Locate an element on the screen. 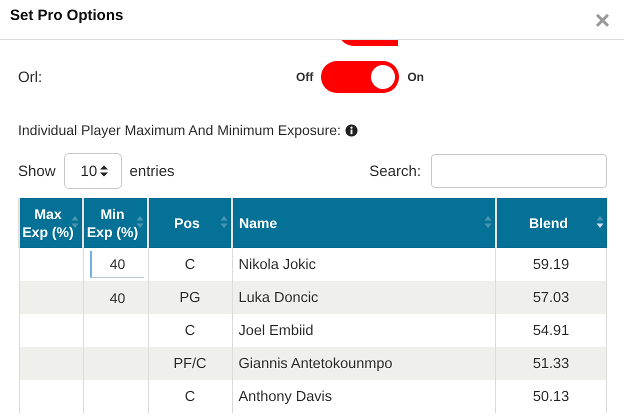 This screenshot has height=420, width=624. section-label: Individual Player Maximum And Minimum Exposure: is located at coordinates (179, 130).